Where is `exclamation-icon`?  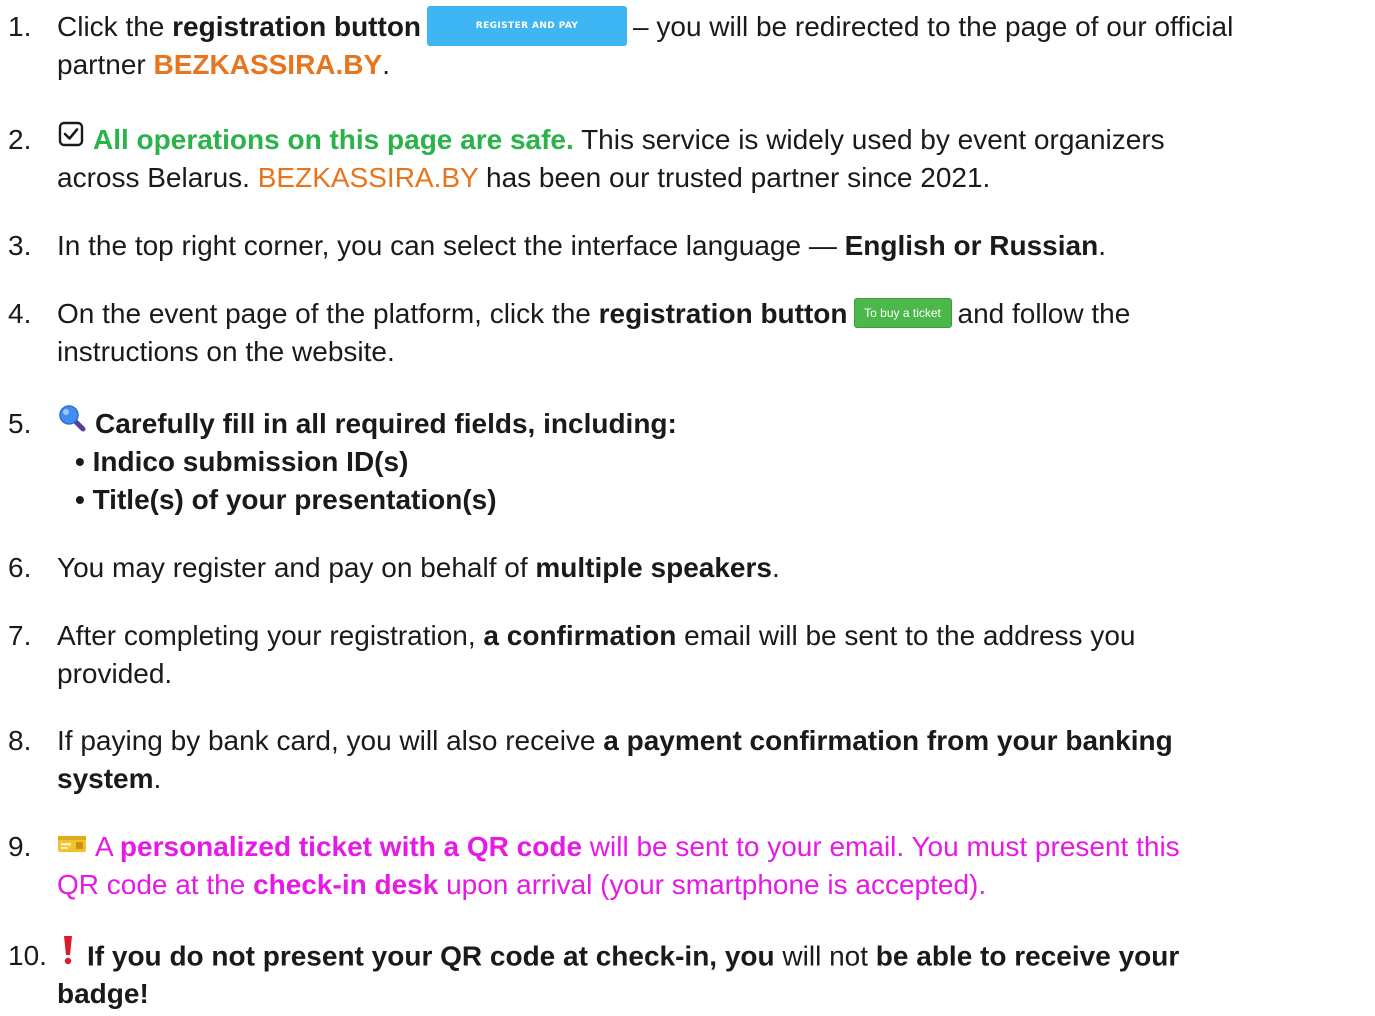 exclamation-icon is located at coordinates (68, 955).